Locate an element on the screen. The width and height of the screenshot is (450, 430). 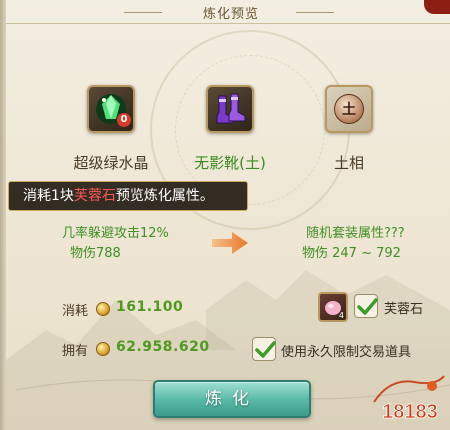
material-item-slot: 4 is located at coordinates (333, 307).